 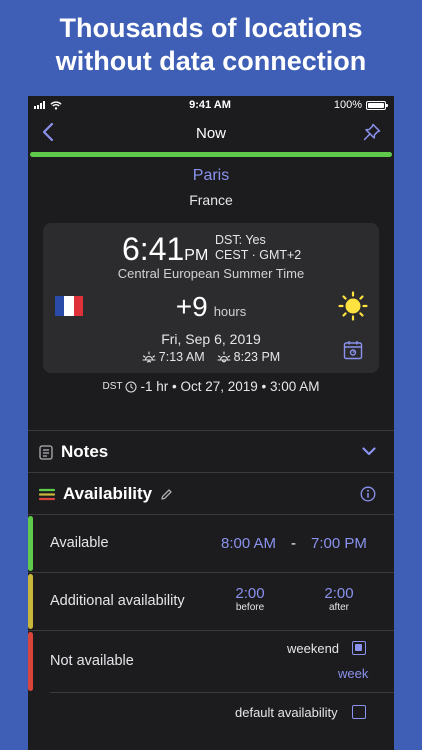 I want to click on info-icon, so click(x=368, y=494).